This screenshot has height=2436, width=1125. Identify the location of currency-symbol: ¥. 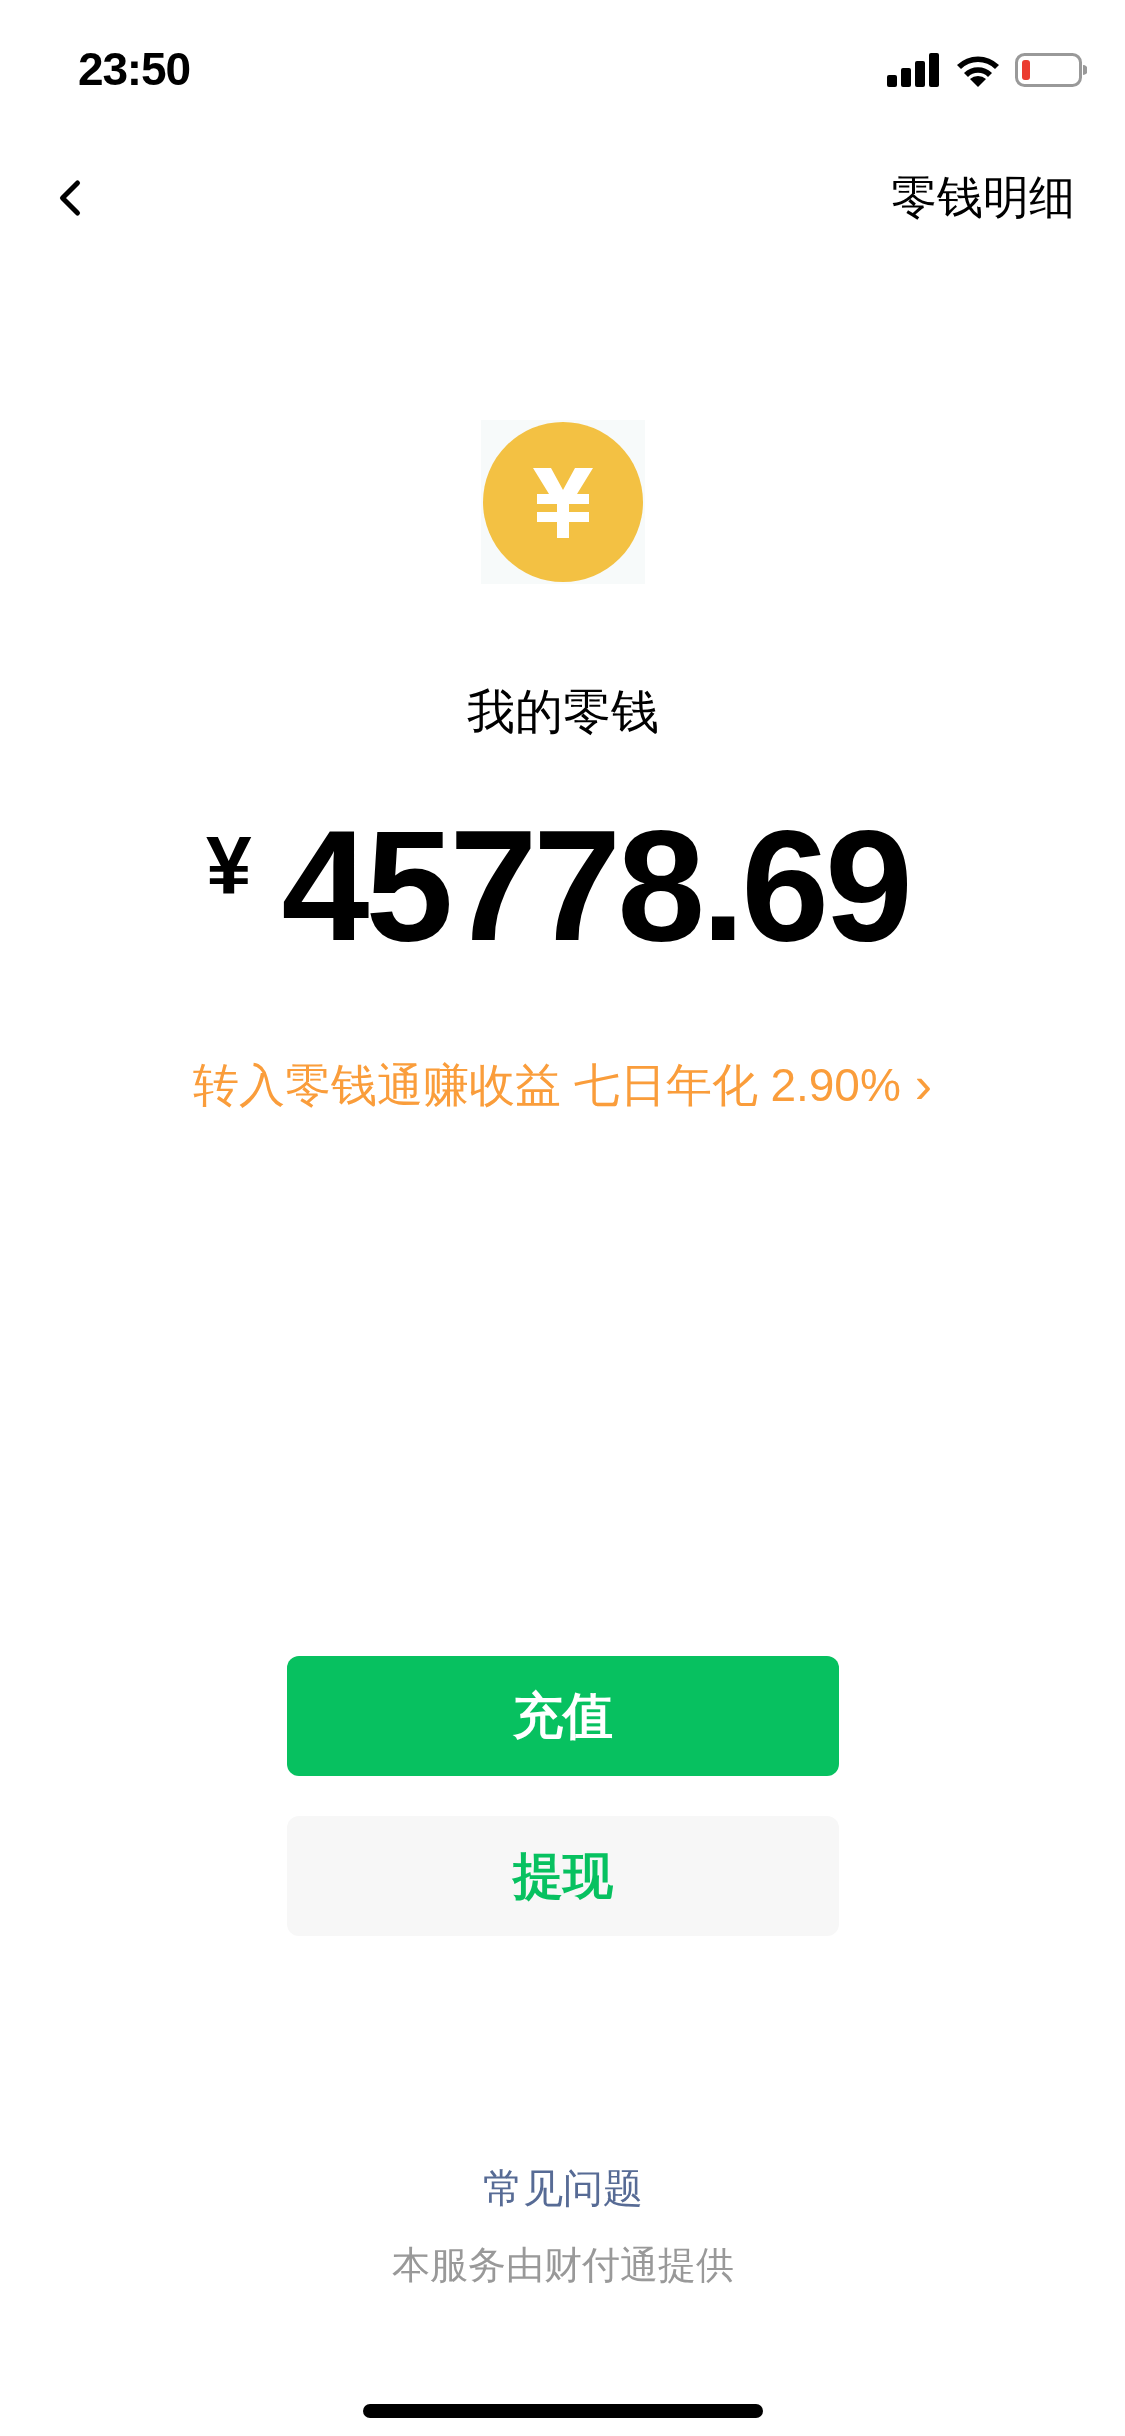
(229, 865).